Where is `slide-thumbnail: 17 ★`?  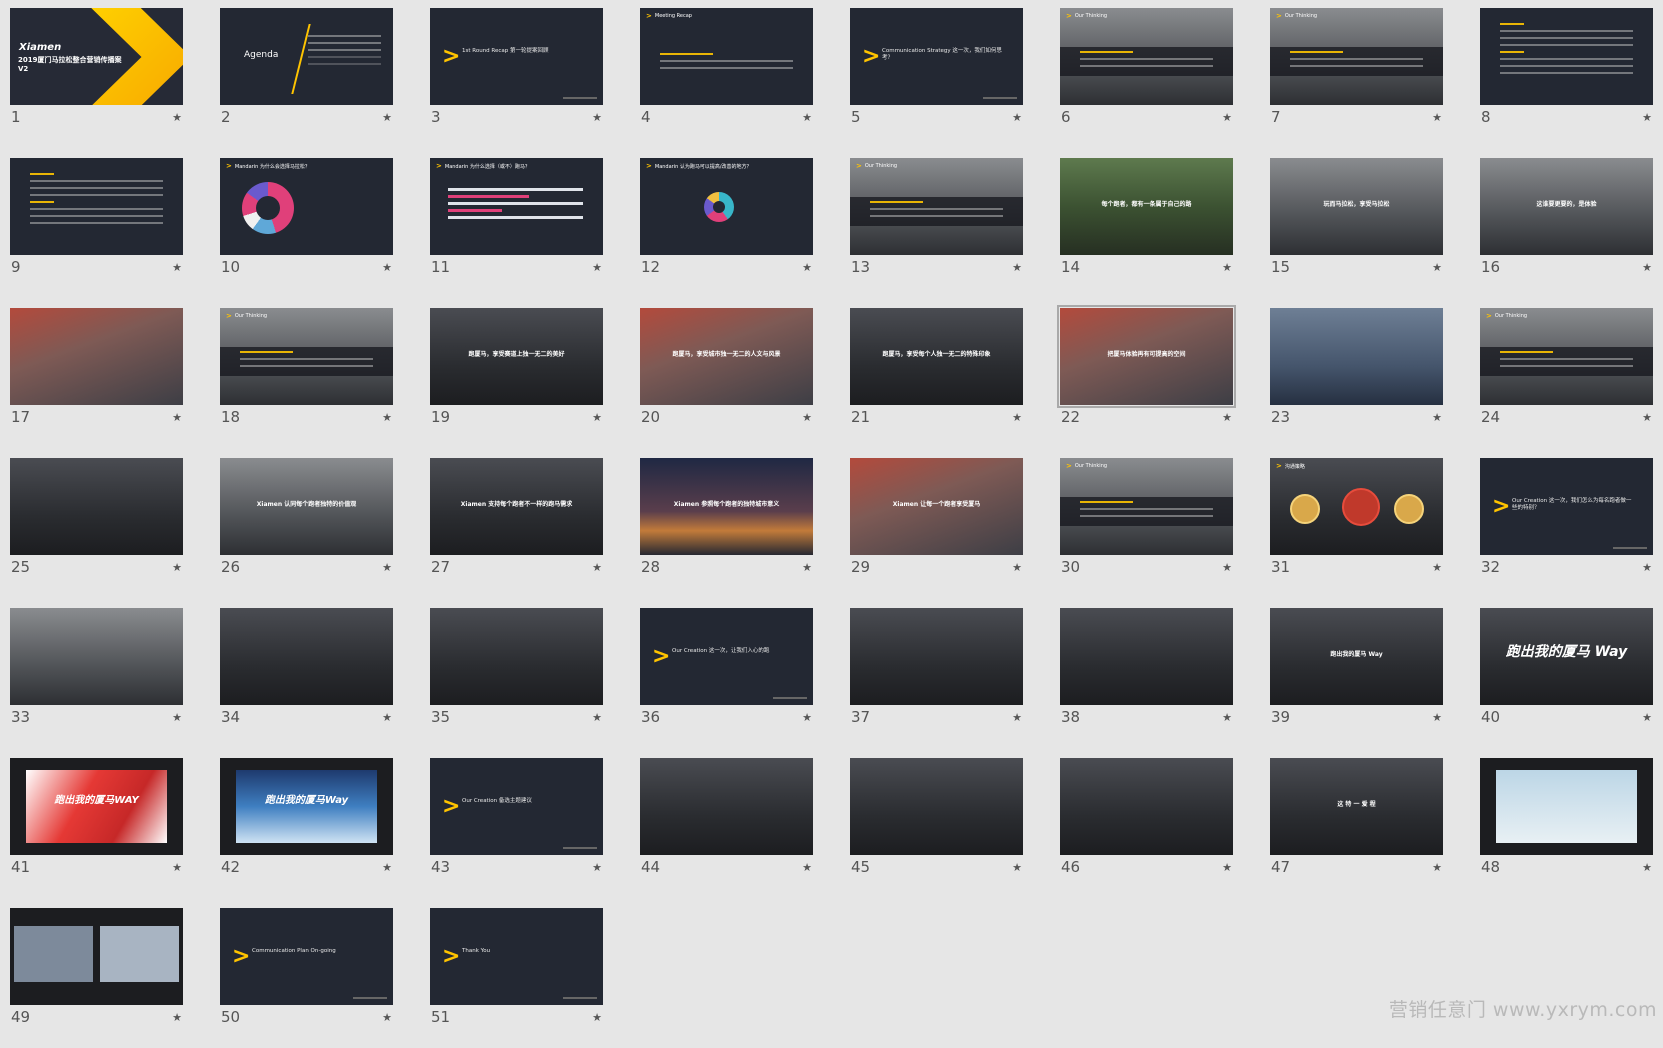
slide-thumbnail: 17 ★ is located at coordinates (96, 378).